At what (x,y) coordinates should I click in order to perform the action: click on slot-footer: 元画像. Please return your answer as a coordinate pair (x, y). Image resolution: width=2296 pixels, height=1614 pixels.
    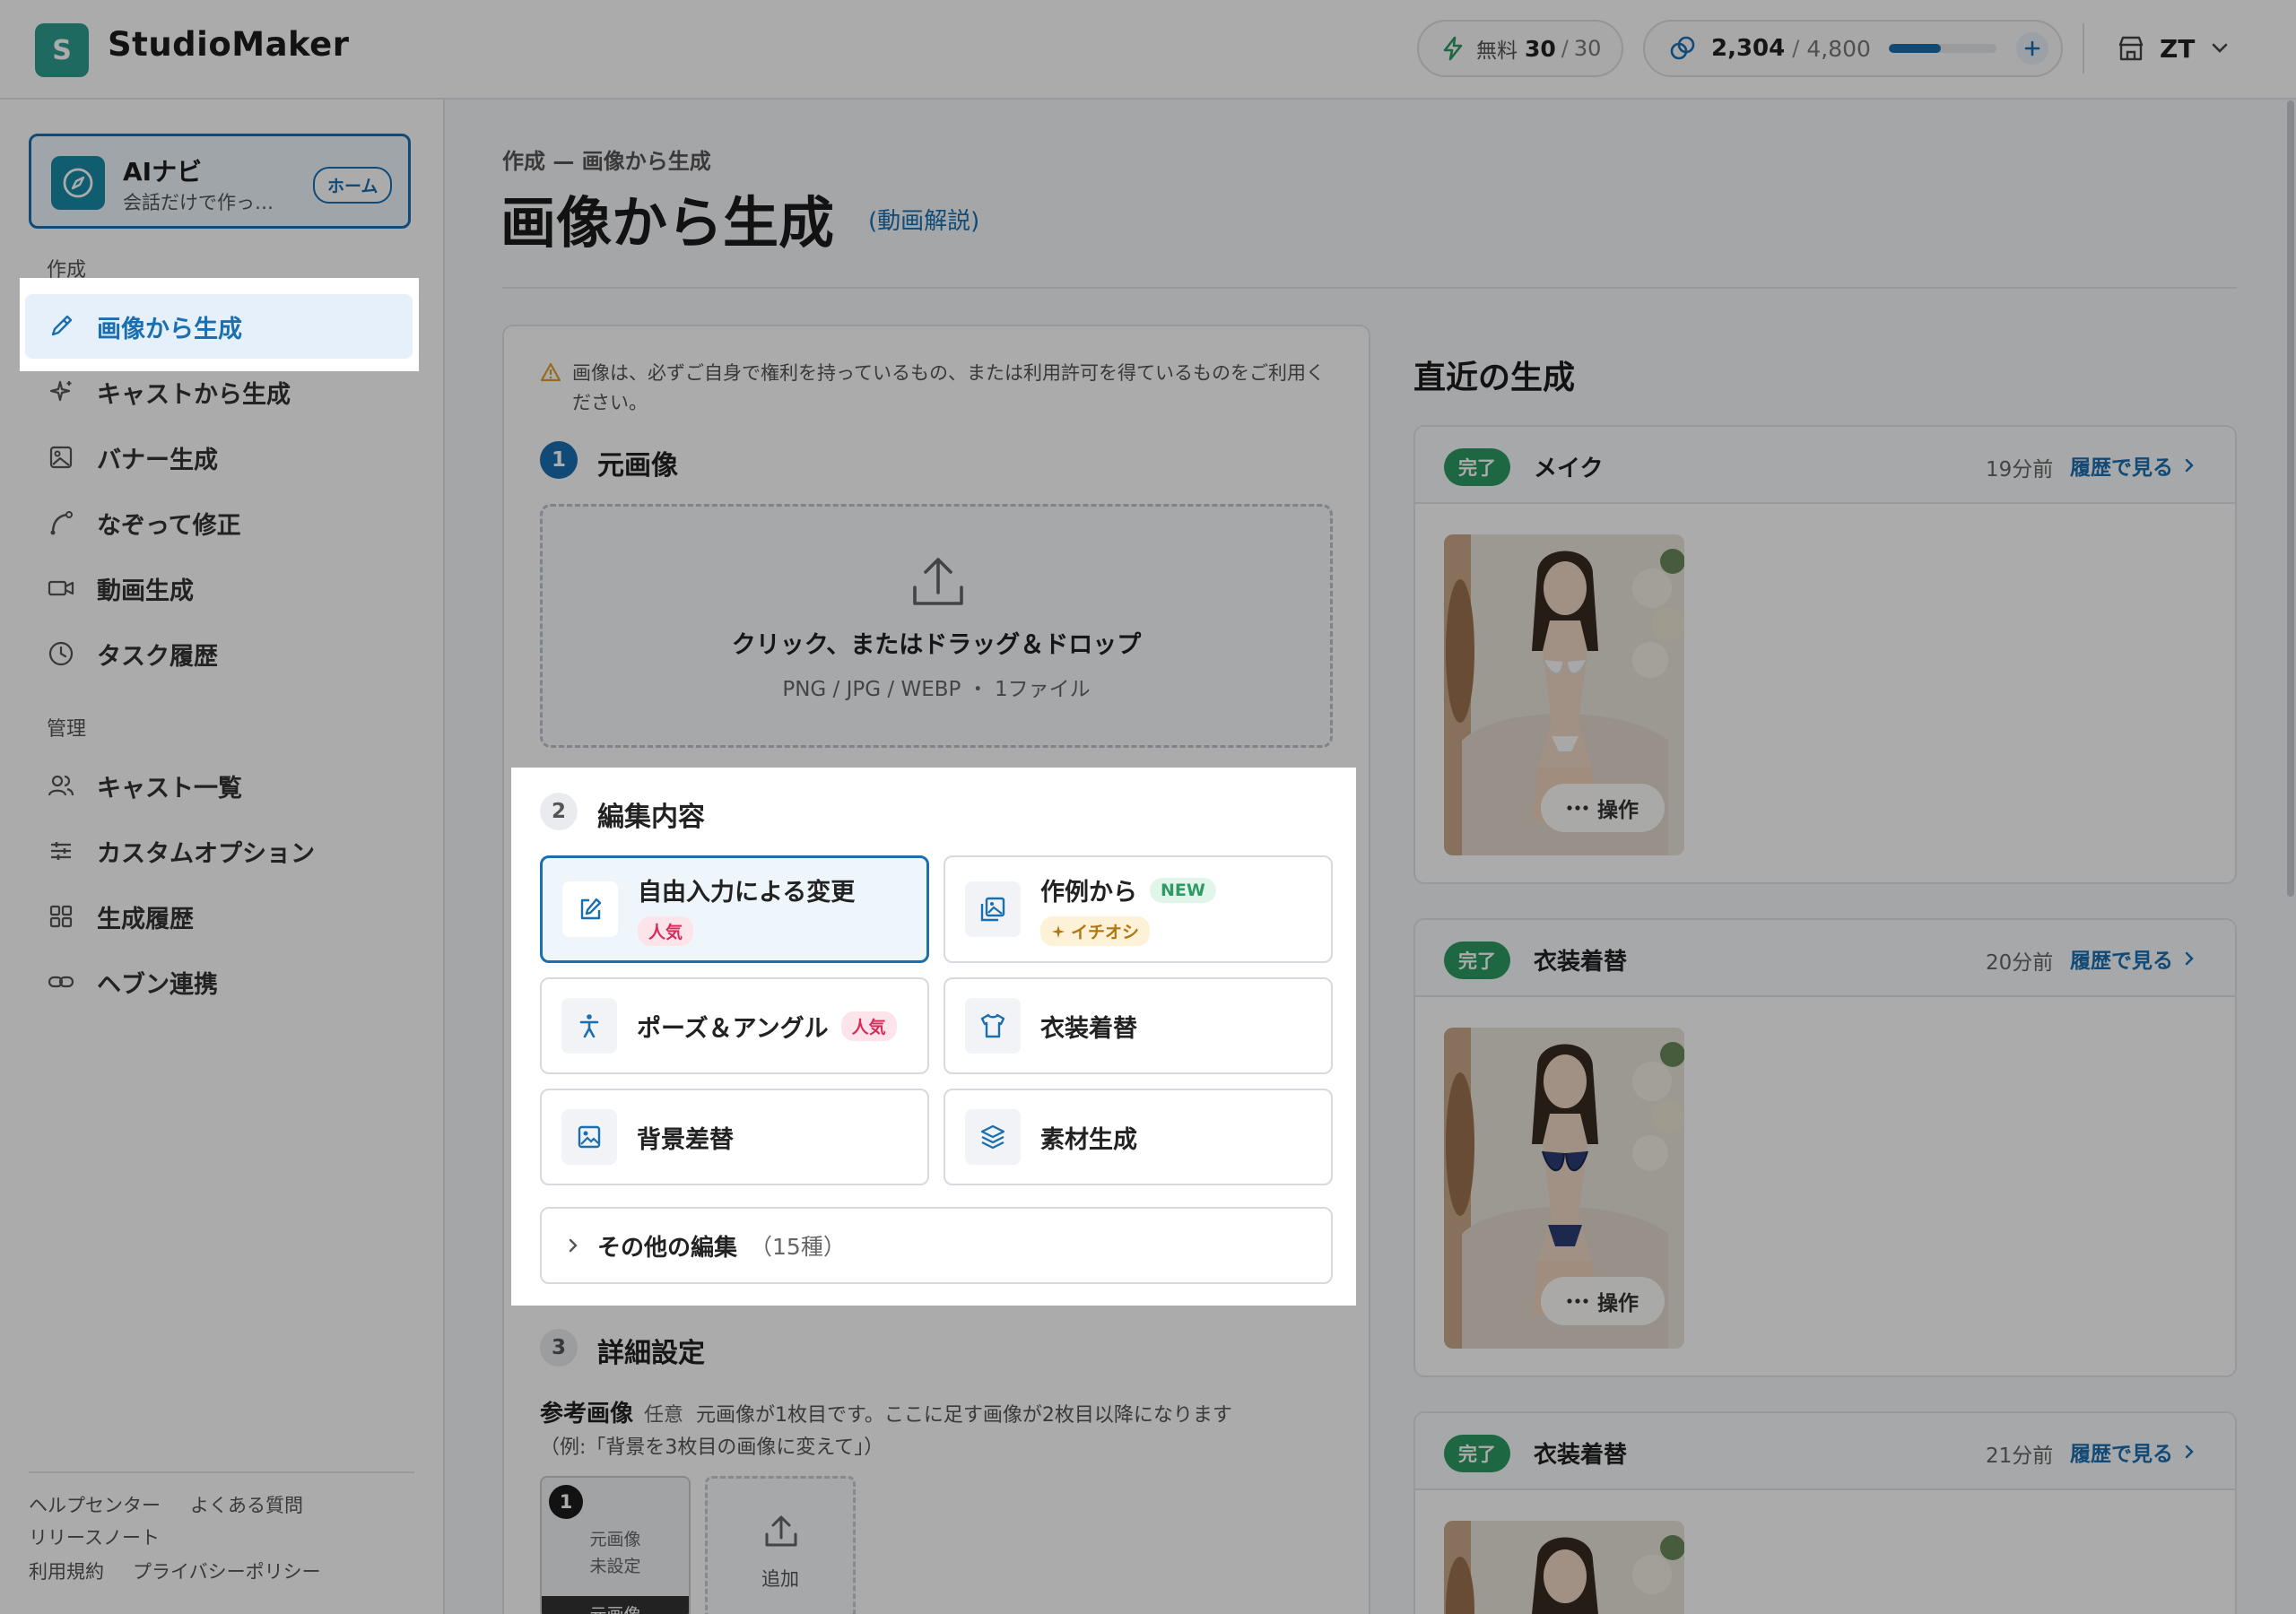
    Looking at the image, I should click on (615, 1605).